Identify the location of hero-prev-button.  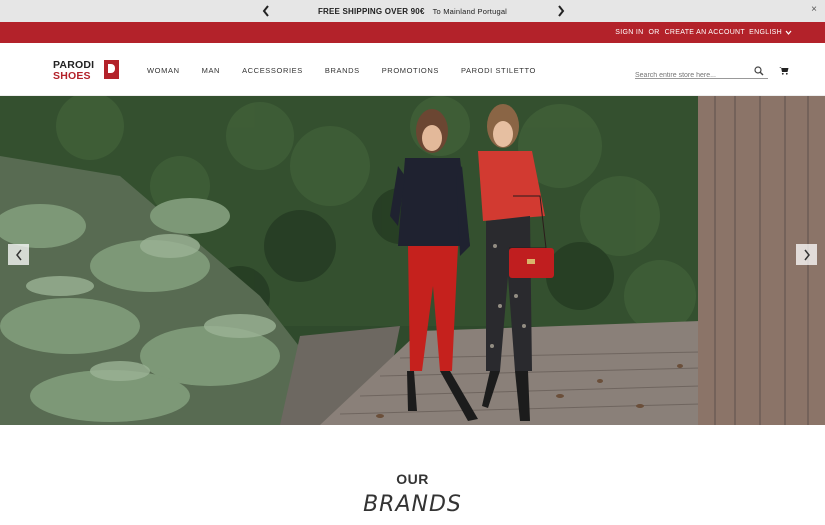
(18, 254).